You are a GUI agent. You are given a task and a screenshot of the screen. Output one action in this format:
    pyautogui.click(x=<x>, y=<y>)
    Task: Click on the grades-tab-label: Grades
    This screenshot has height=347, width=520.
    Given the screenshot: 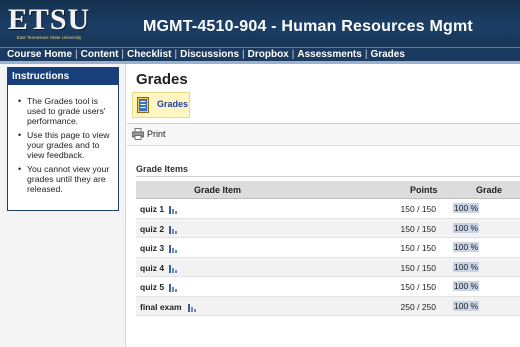 What is the action you would take?
    pyautogui.click(x=173, y=104)
    